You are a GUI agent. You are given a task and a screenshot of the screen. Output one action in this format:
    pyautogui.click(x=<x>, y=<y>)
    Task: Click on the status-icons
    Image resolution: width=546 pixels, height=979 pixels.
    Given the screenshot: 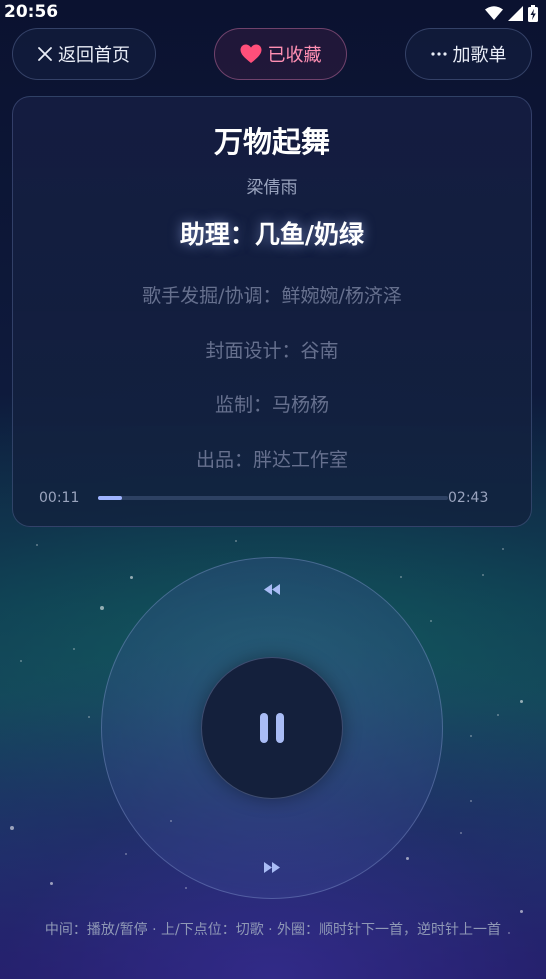 What is the action you would take?
    pyautogui.click(x=511, y=13)
    